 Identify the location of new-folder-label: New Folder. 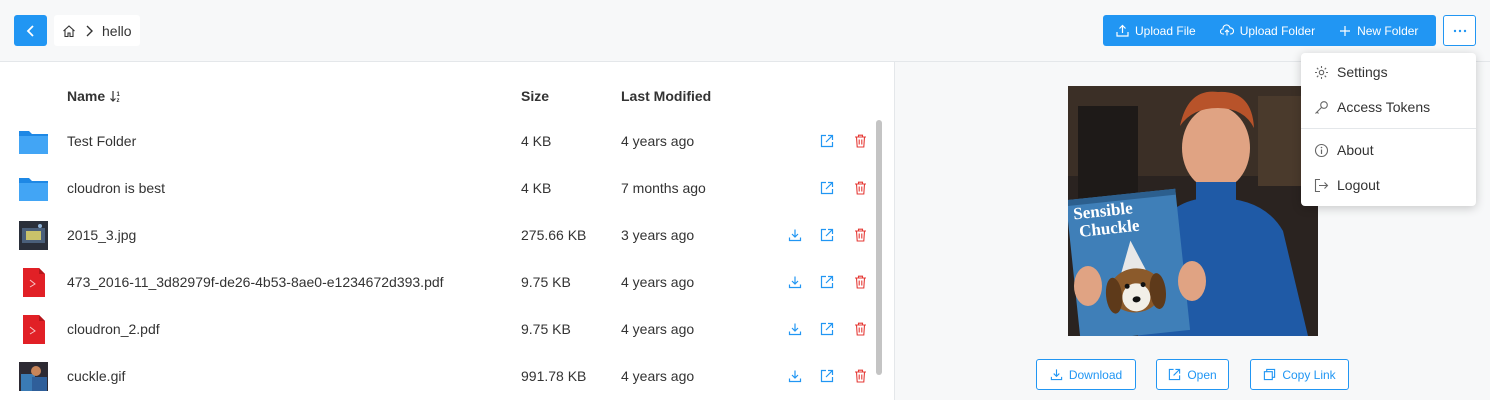
(1388, 30).